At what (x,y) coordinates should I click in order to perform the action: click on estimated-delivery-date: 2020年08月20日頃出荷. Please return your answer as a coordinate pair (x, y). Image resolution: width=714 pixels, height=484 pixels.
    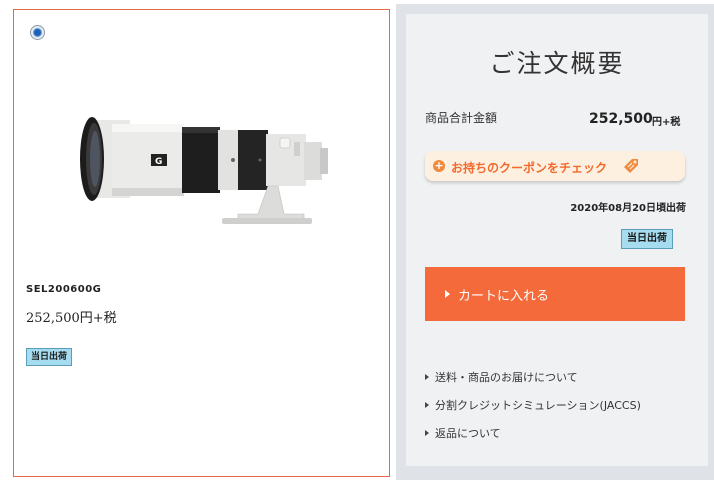
    Looking at the image, I should click on (628, 208).